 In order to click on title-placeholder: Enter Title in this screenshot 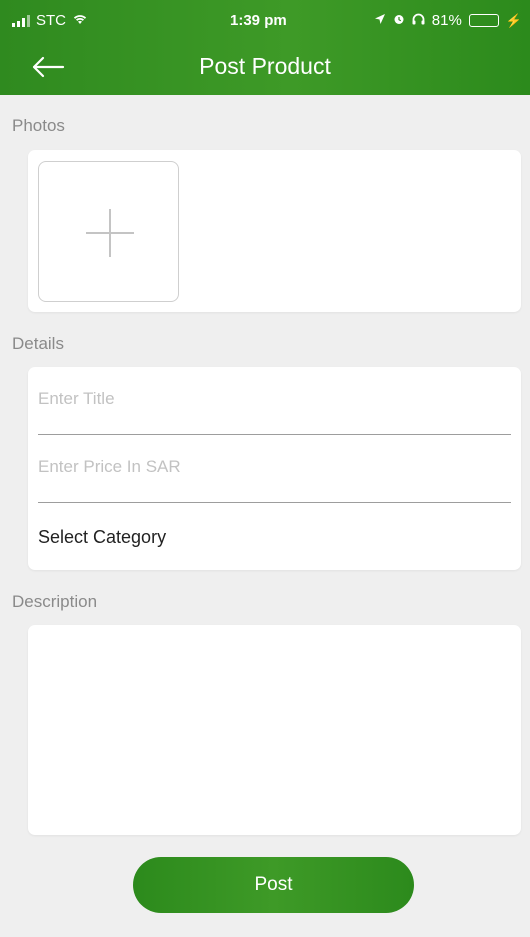, I will do `click(76, 398)`.